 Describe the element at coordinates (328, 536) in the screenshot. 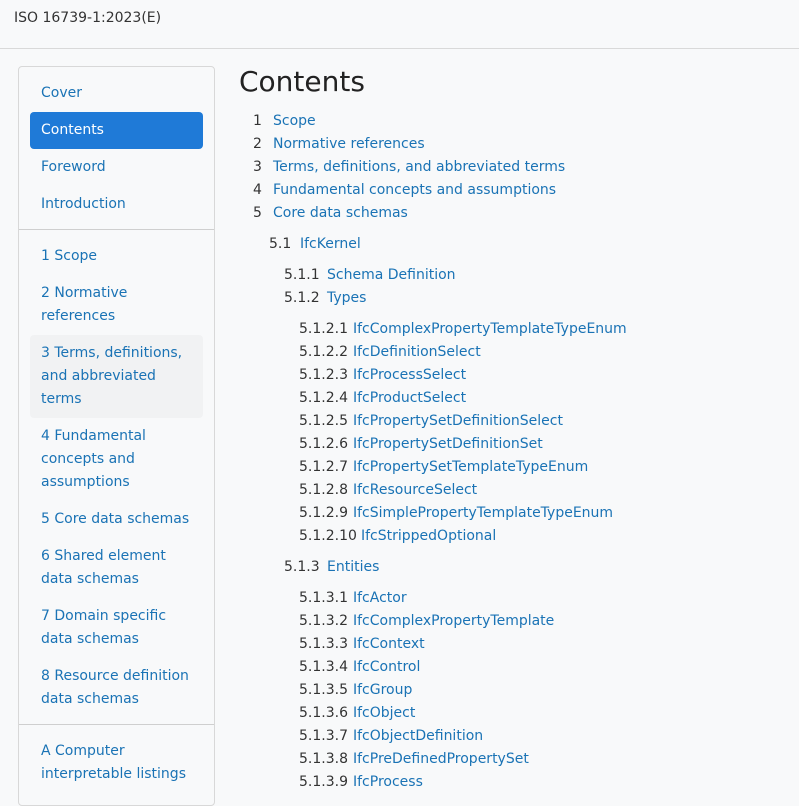

I see `toc-number: 5.1.2.10` at that location.